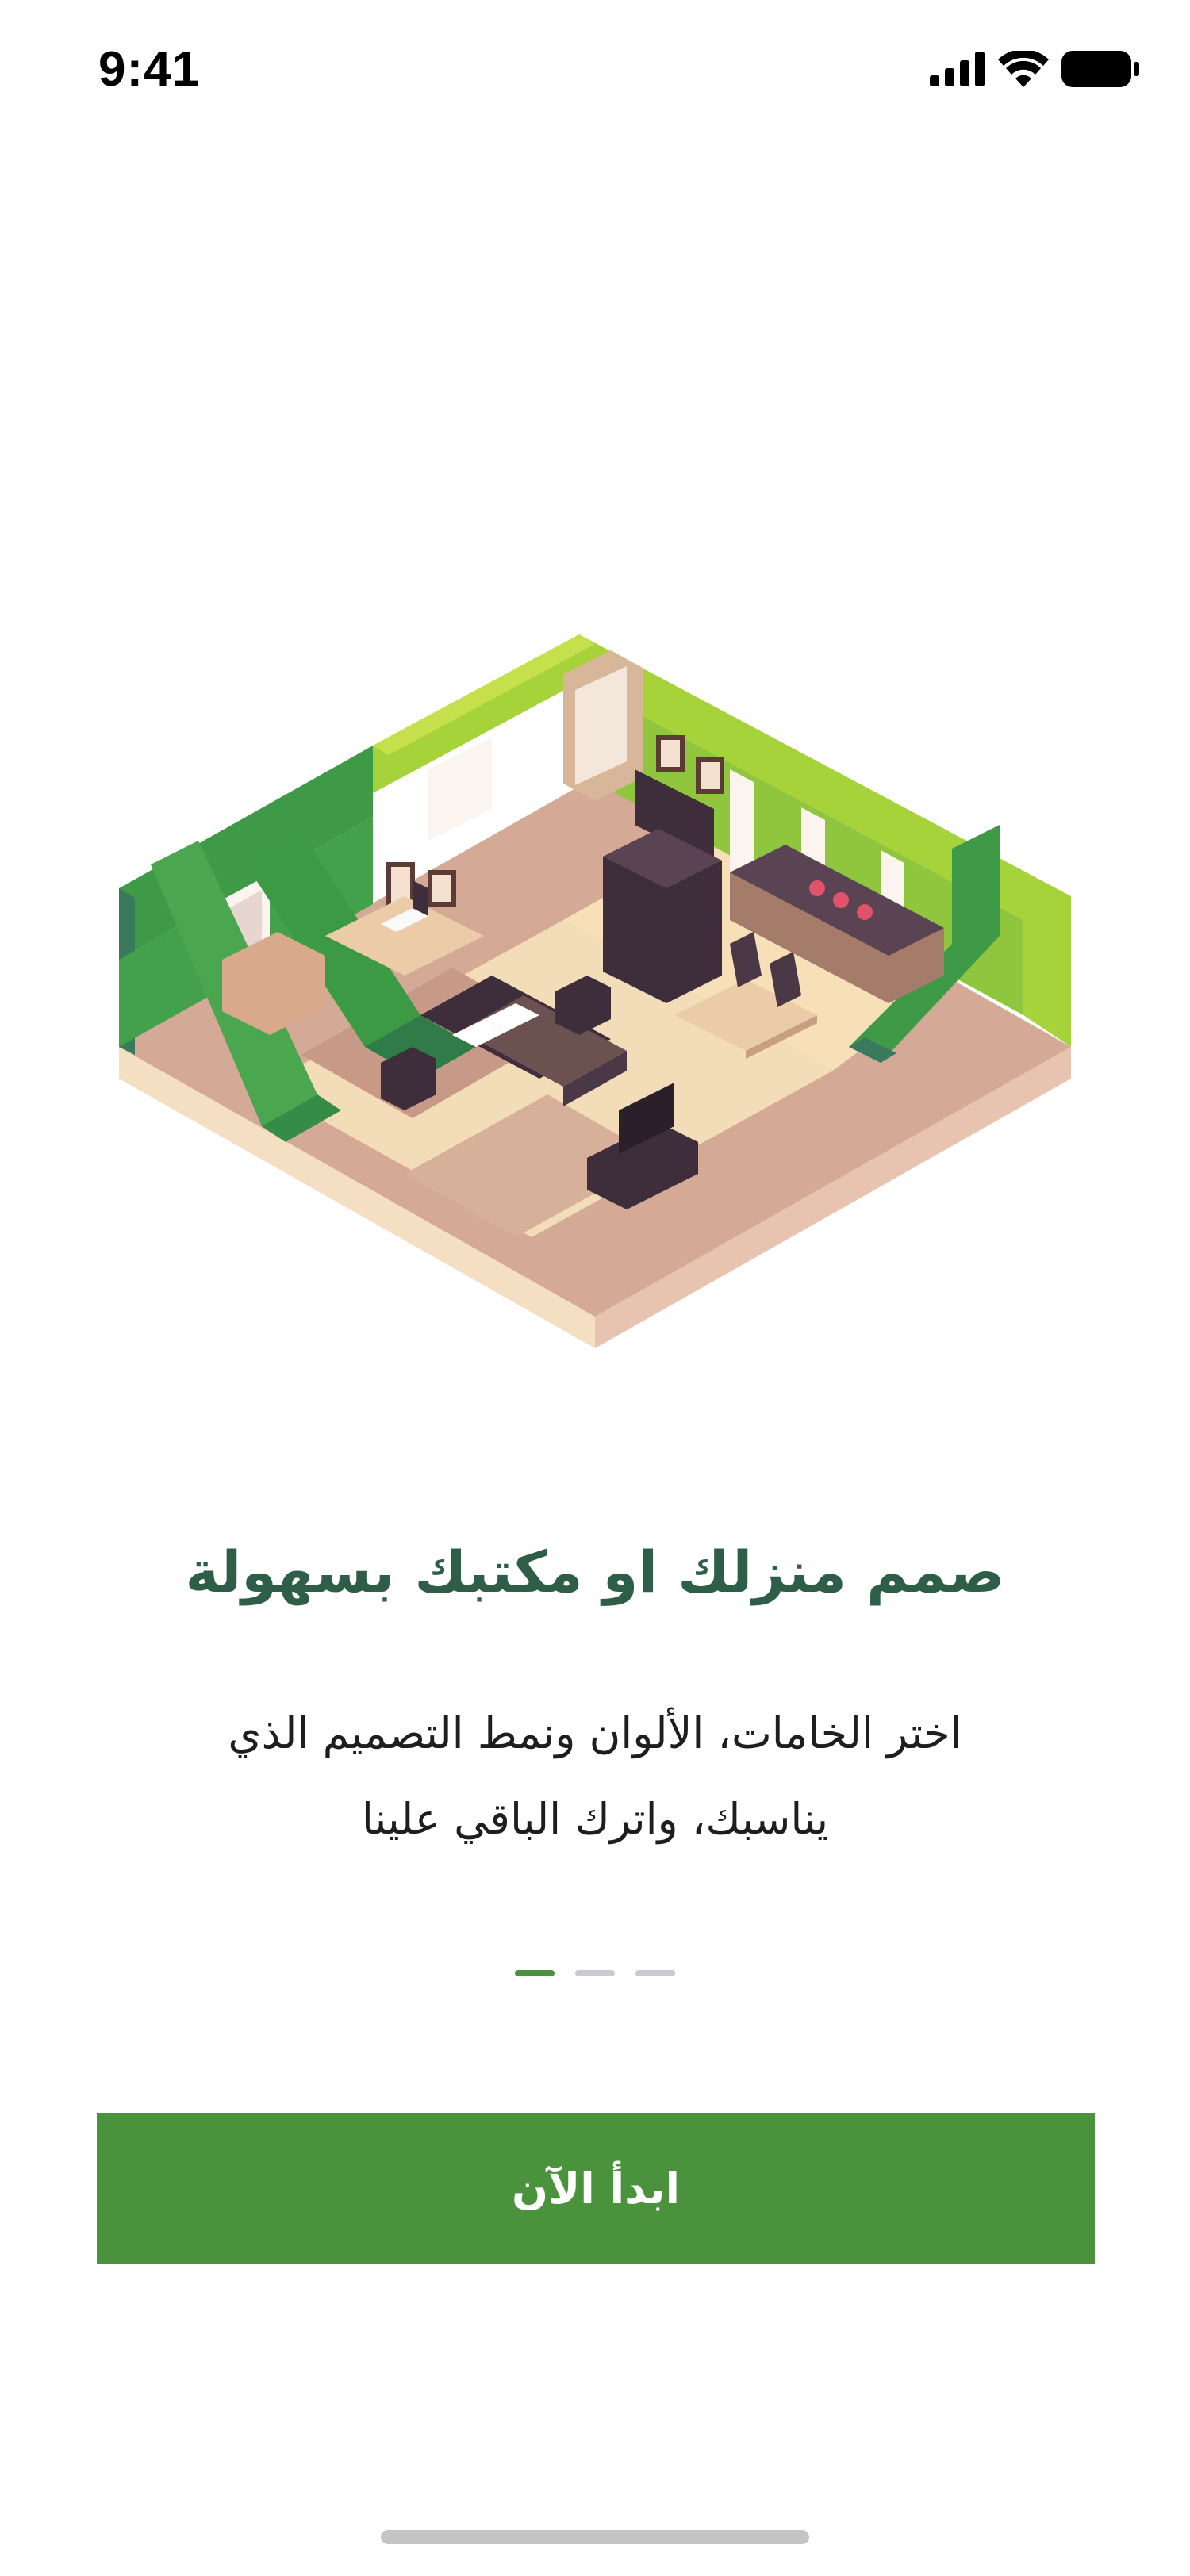 The width and height of the screenshot is (1190, 2576). I want to click on battery-icon, so click(1100, 69).